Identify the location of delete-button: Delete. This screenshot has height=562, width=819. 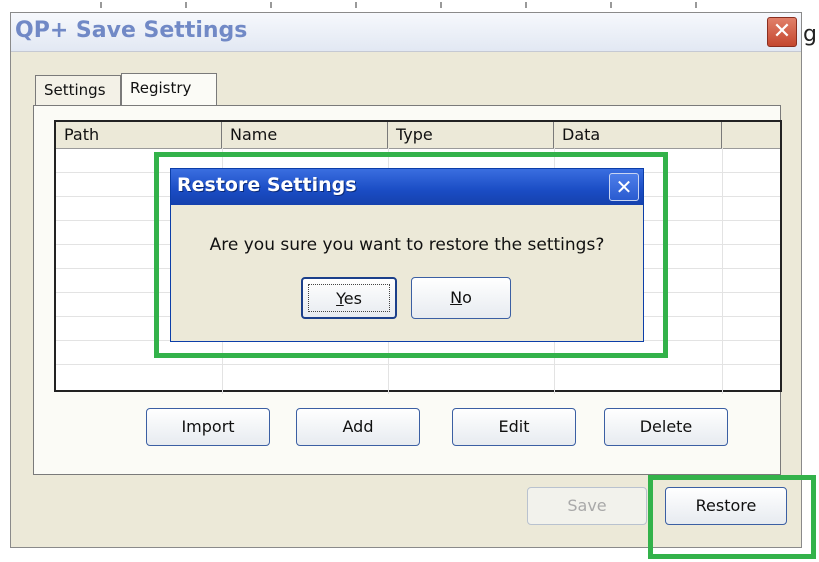
(666, 427).